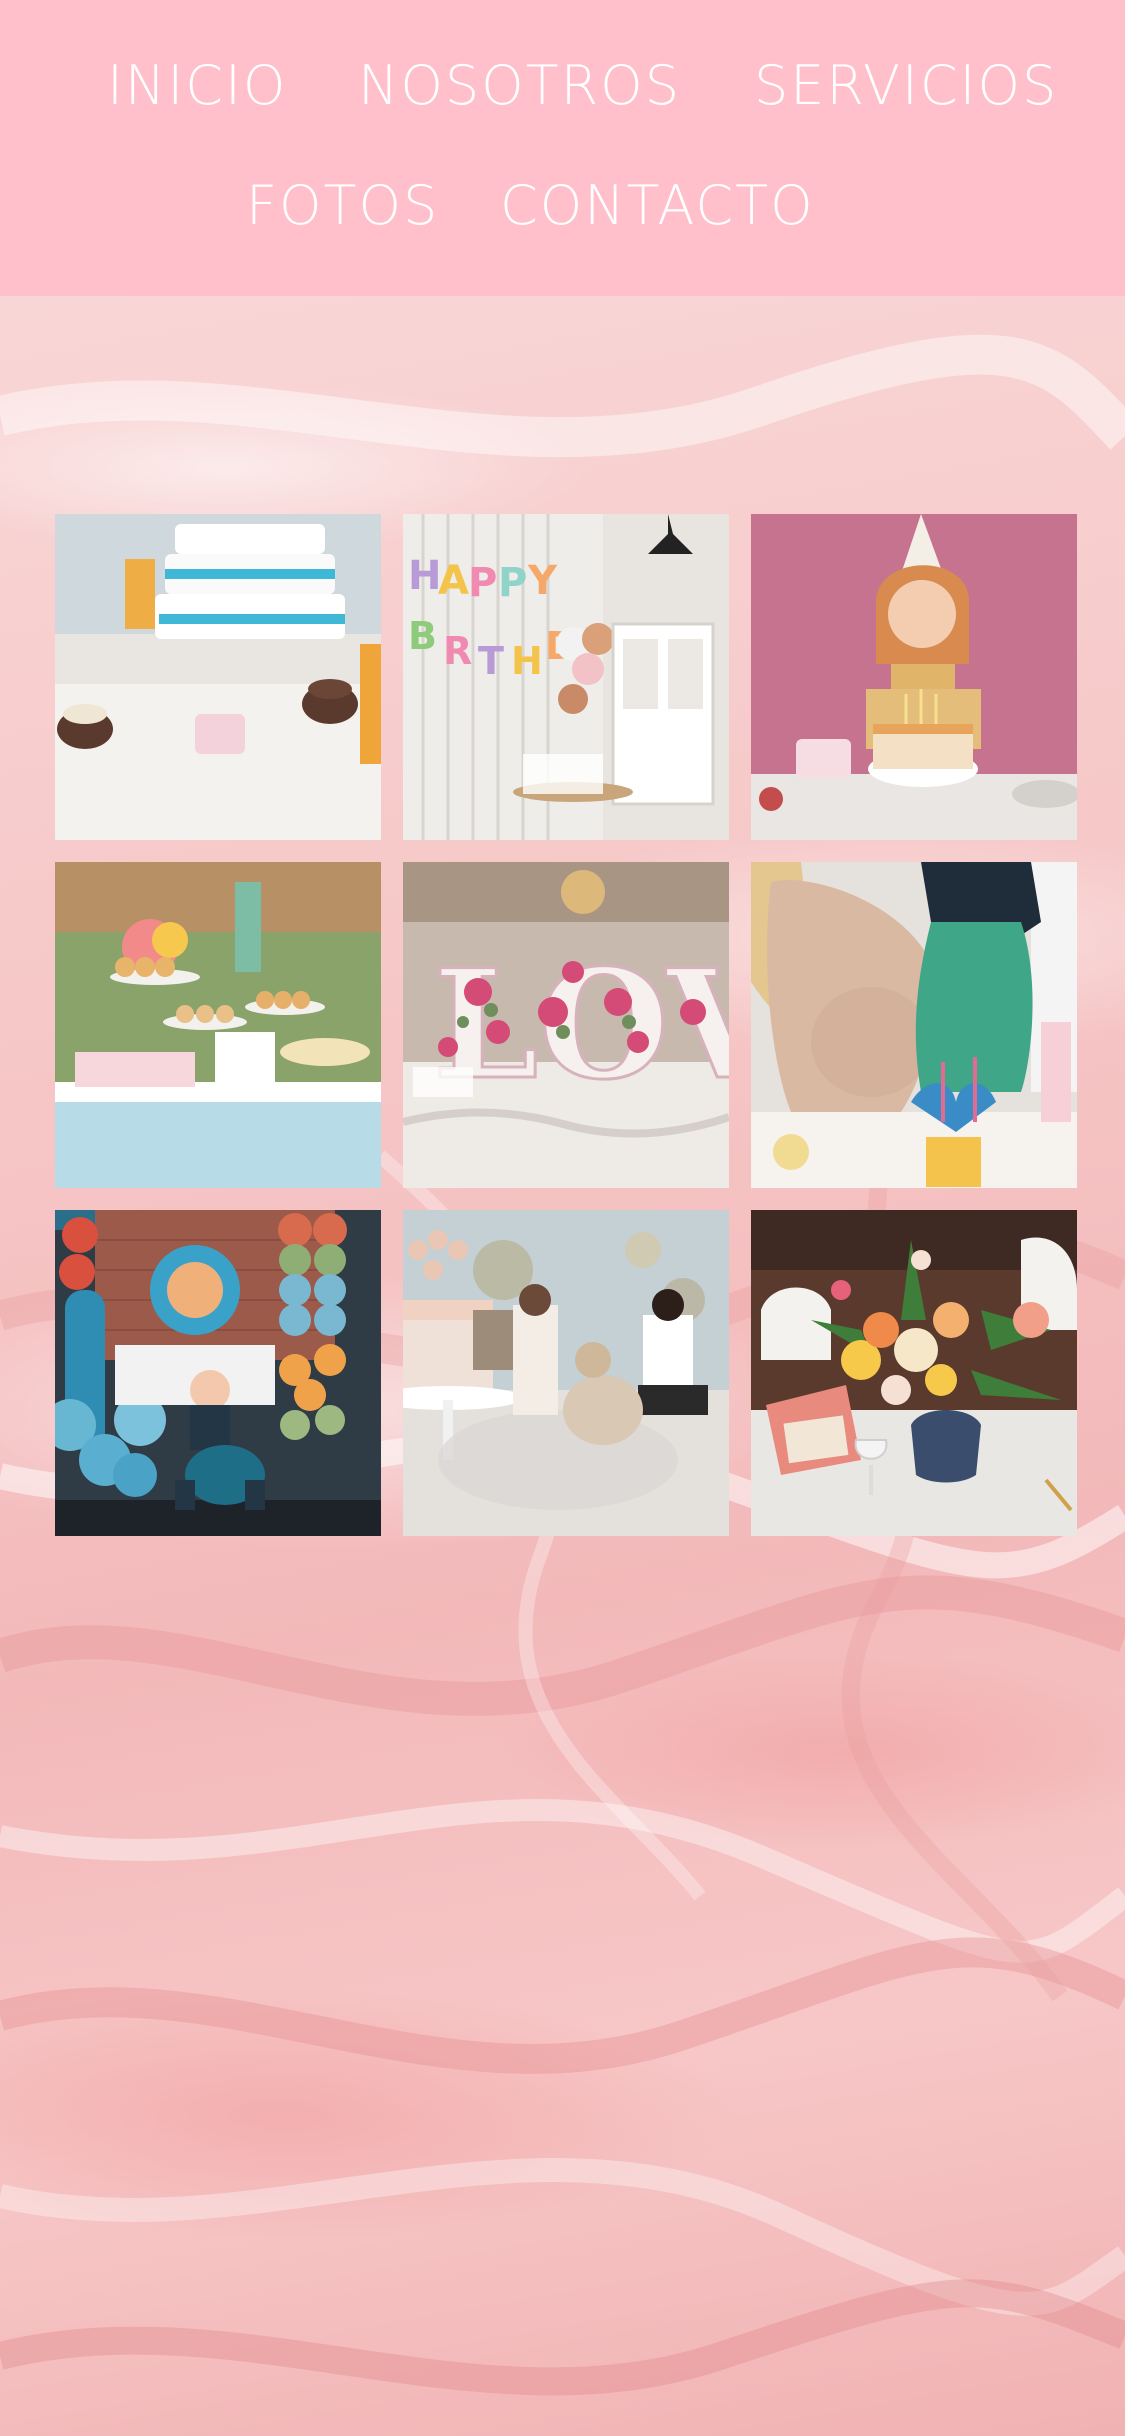  I want to click on nav-link-fotos: FOTOS, so click(342, 206).